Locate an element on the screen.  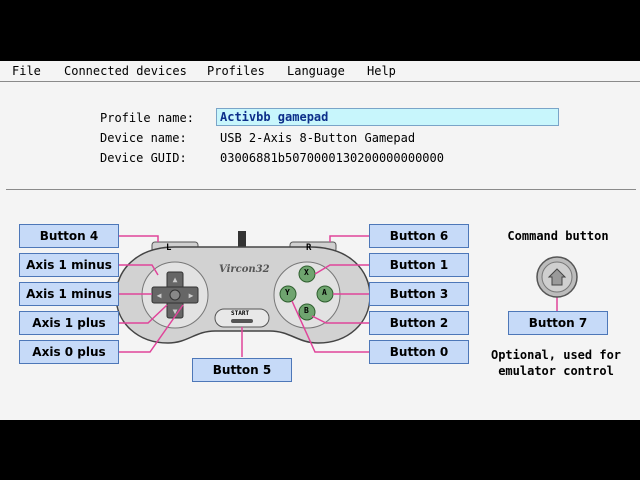
home-icon is located at coordinates (557, 277).